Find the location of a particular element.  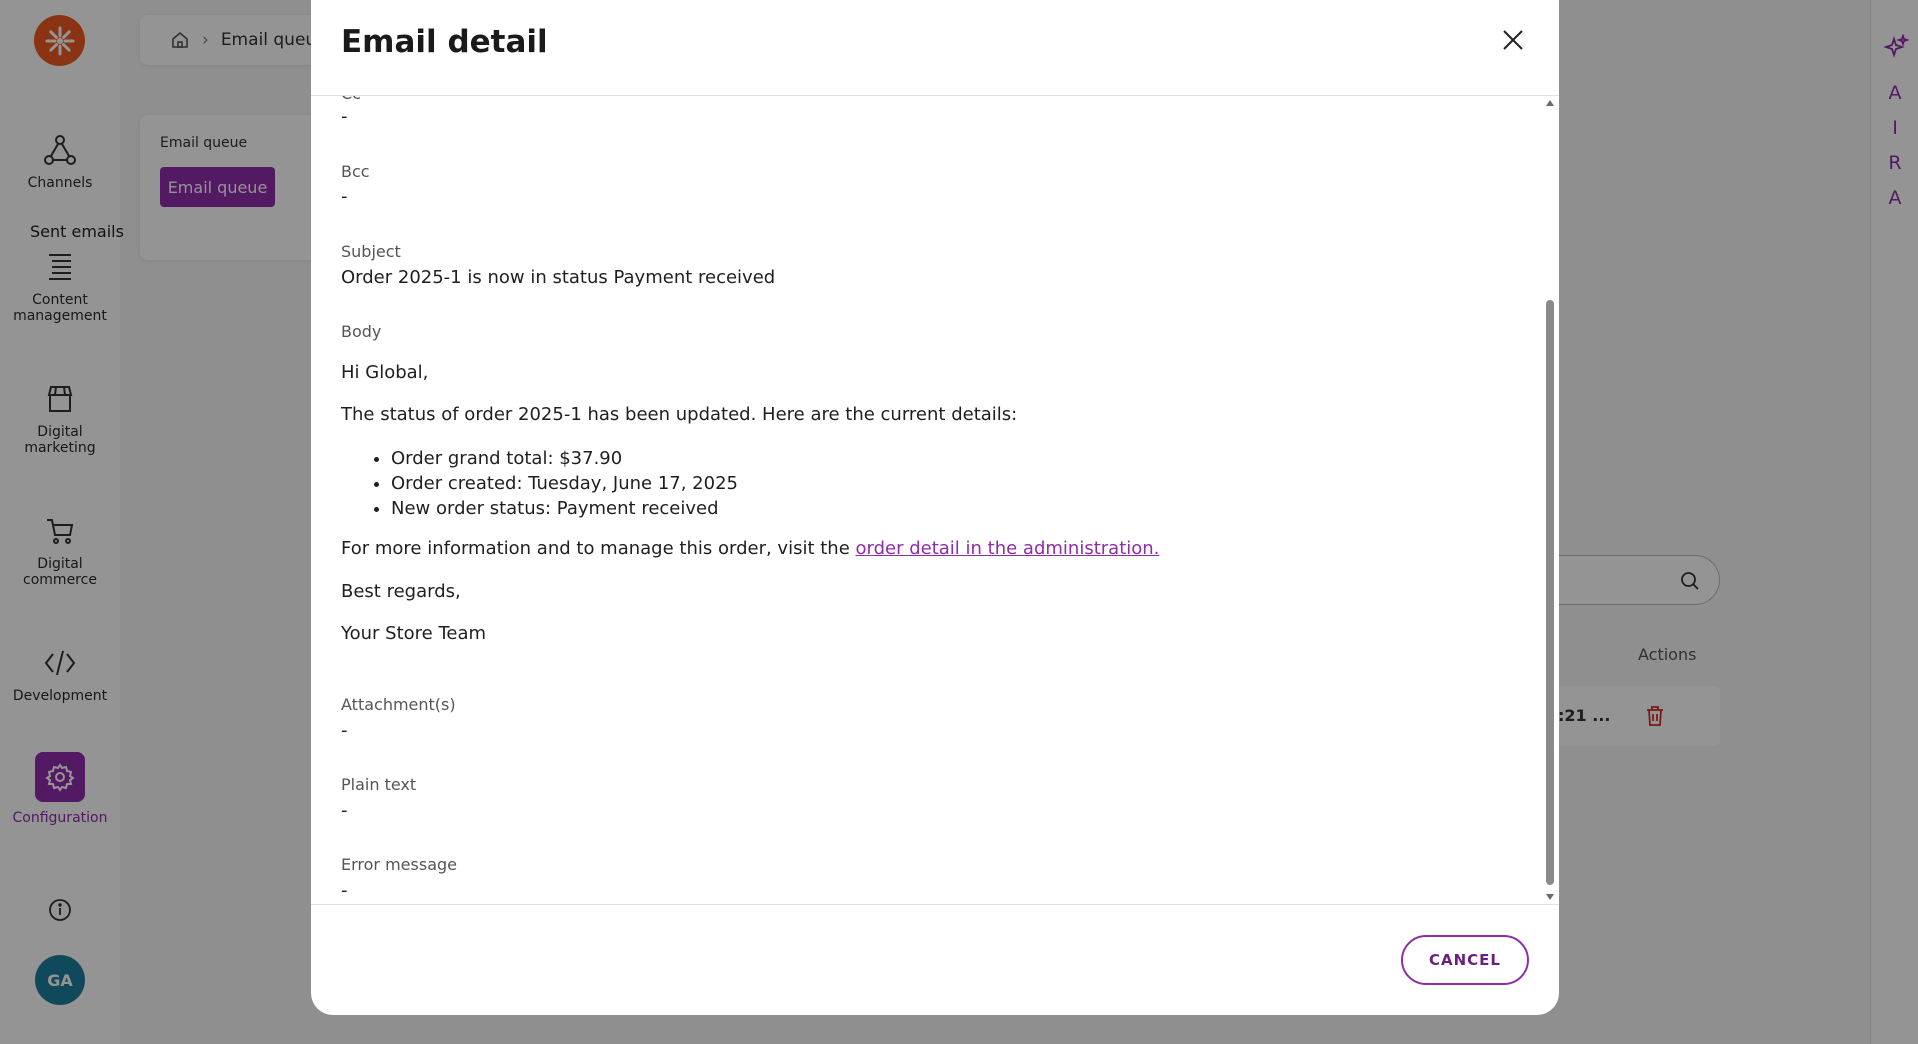

list-item: Order created: Tuesday, June 17, 2025 is located at coordinates (564, 483).